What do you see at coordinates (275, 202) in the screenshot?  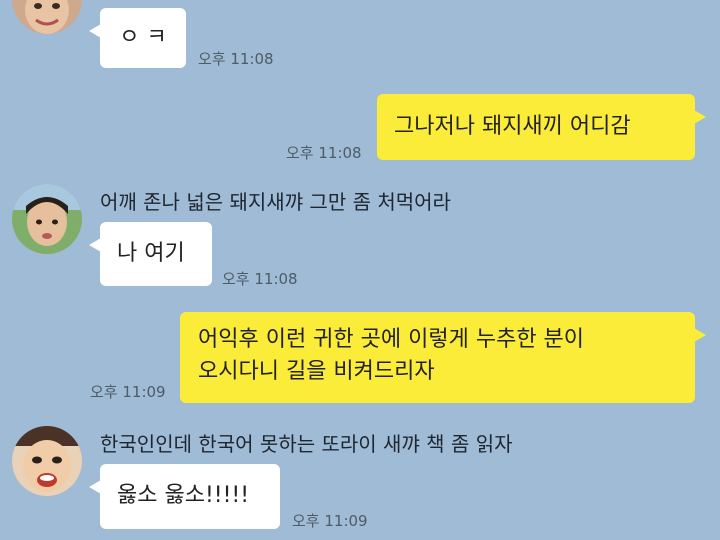 I see `sender-name: 어깨 존나 넓은 돼지새꺄 그만 좀 처먹어라` at bounding box center [275, 202].